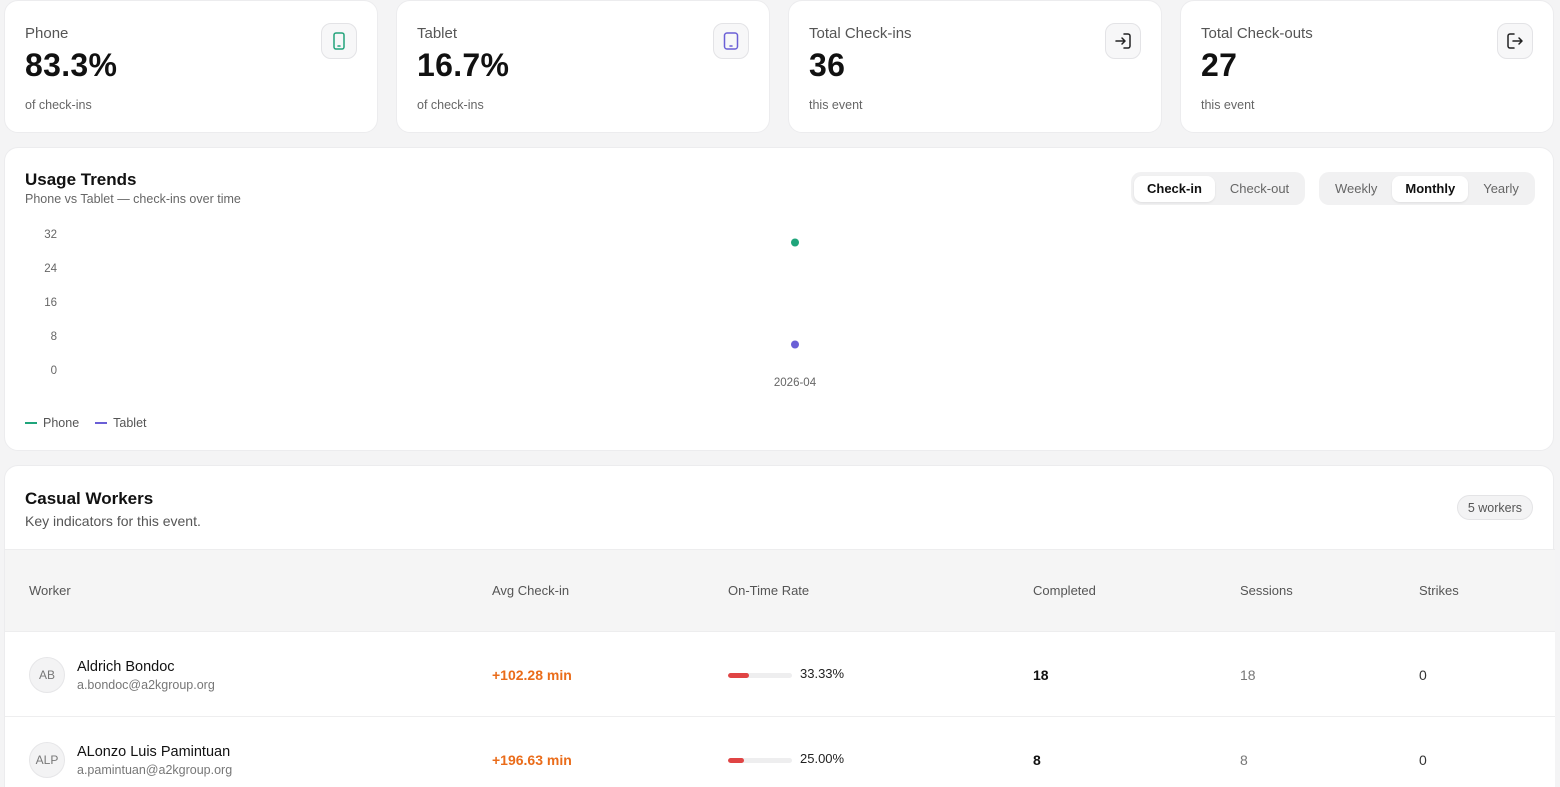 This screenshot has height=787, width=1560. Describe the element at coordinates (50, 590) in the screenshot. I see `column-header-worker: Worker` at that location.